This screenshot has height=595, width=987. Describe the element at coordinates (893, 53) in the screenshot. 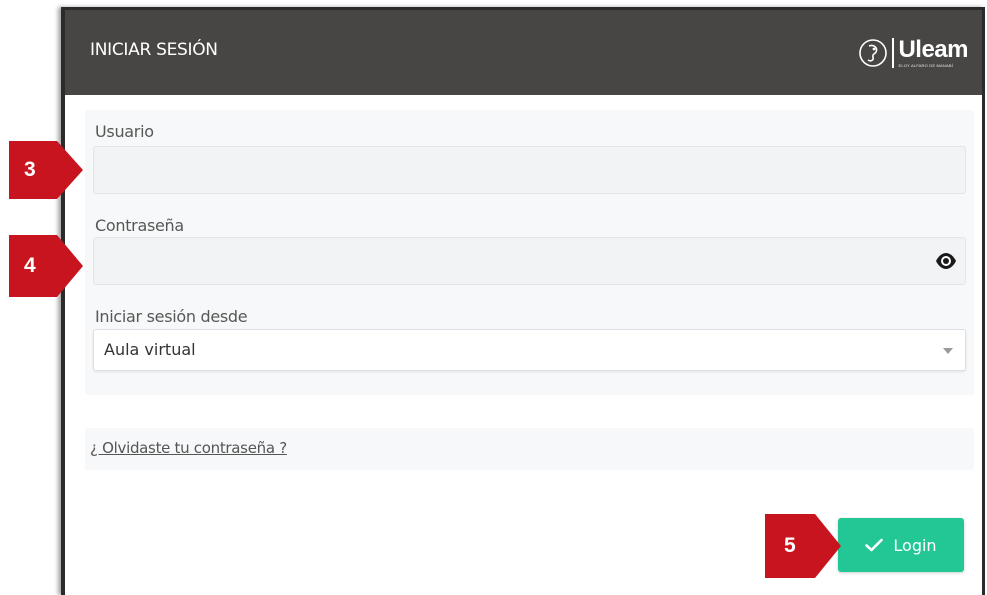

I see `logo-divider` at that location.